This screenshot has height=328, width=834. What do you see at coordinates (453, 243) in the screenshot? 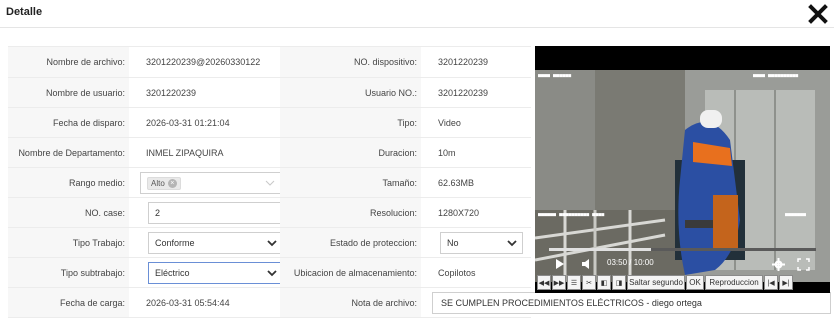
I see `protection-value: No` at bounding box center [453, 243].